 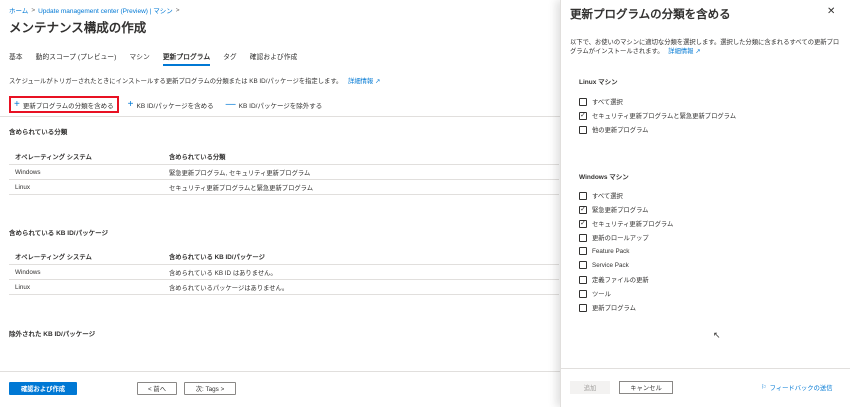 I want to click on windows-option: Service Pack, so click(x=604, y=265).